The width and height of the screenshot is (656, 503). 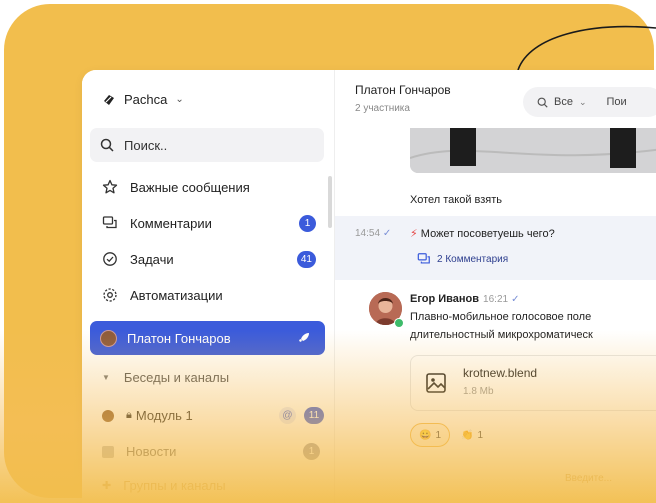 I want to click on active-chat-name: Платон Гончаров, so click(x=179, y=338).